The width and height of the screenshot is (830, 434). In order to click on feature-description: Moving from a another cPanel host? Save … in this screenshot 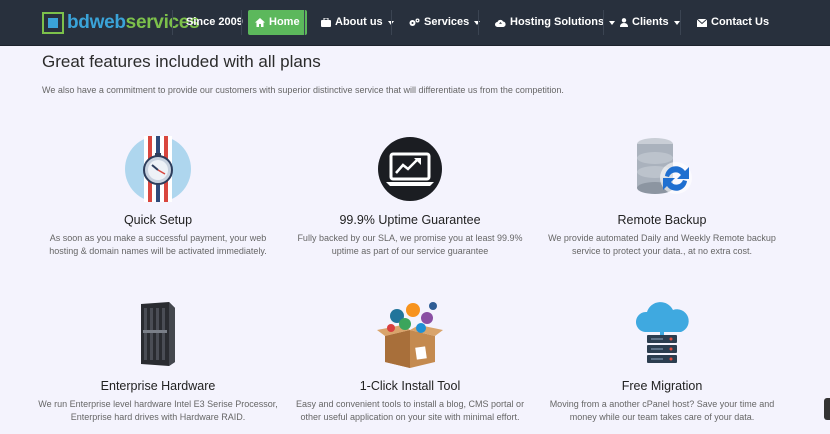, I will do `click(662, 410)`.